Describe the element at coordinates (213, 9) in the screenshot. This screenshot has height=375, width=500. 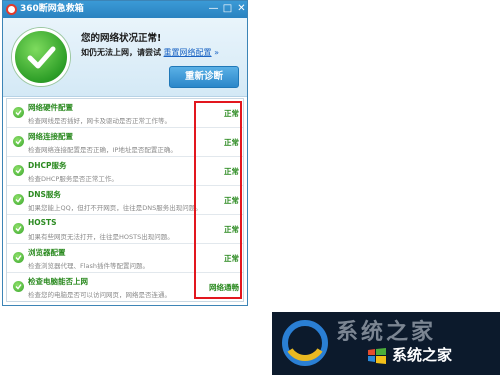
I see `minimize-button: —` at that location.